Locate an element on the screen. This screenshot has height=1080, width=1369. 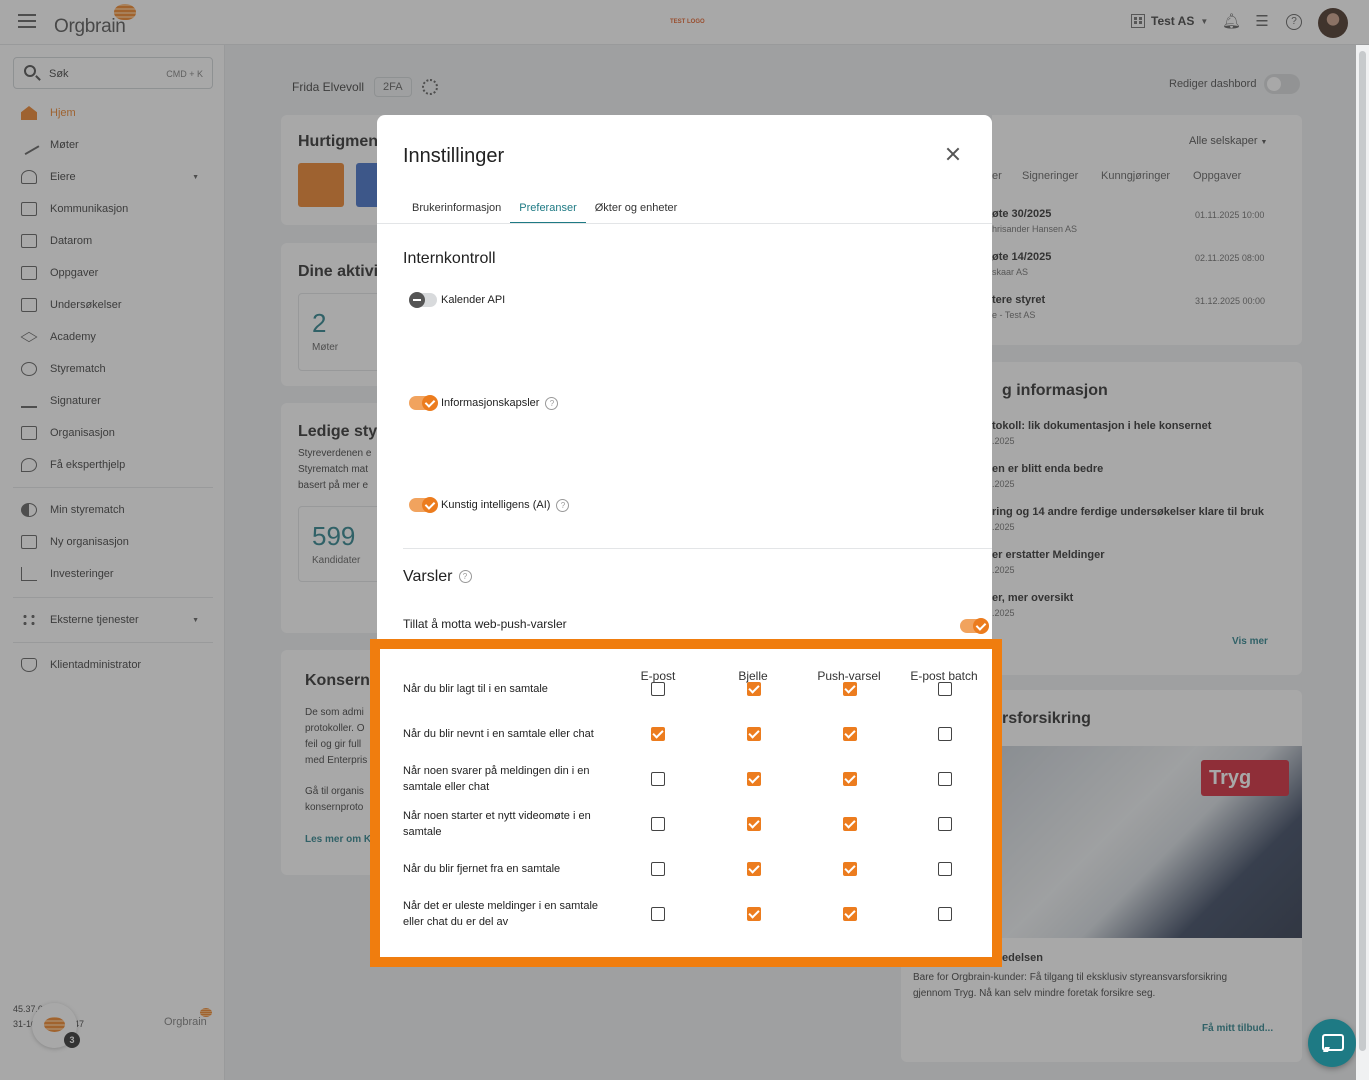
cookies-setting: Informasjonskapsler ? is located at coordinates (484, 403).